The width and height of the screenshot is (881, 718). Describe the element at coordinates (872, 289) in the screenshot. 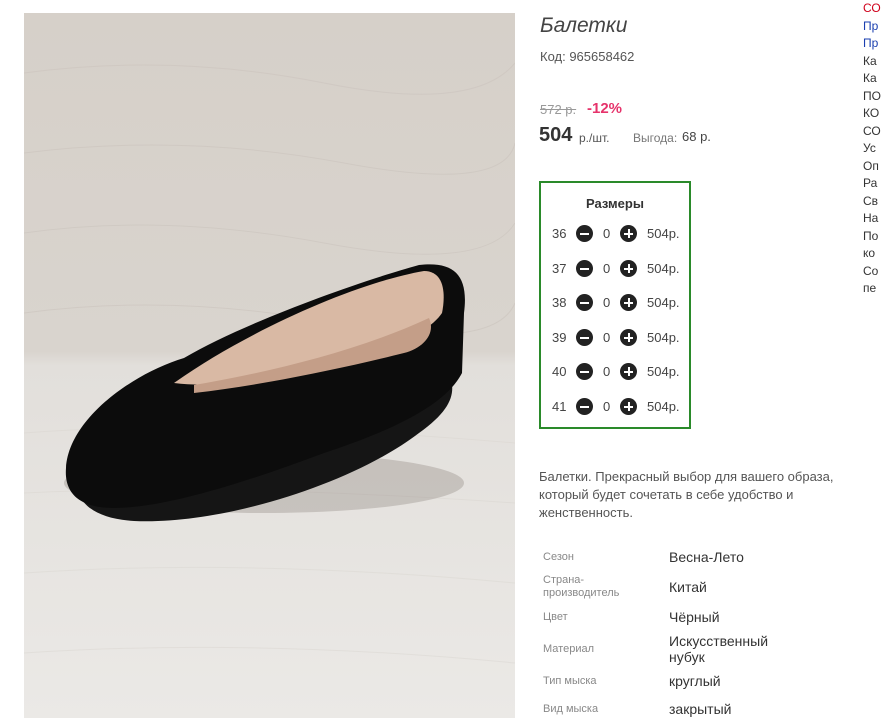

I see `nav-link: пе` at that location.